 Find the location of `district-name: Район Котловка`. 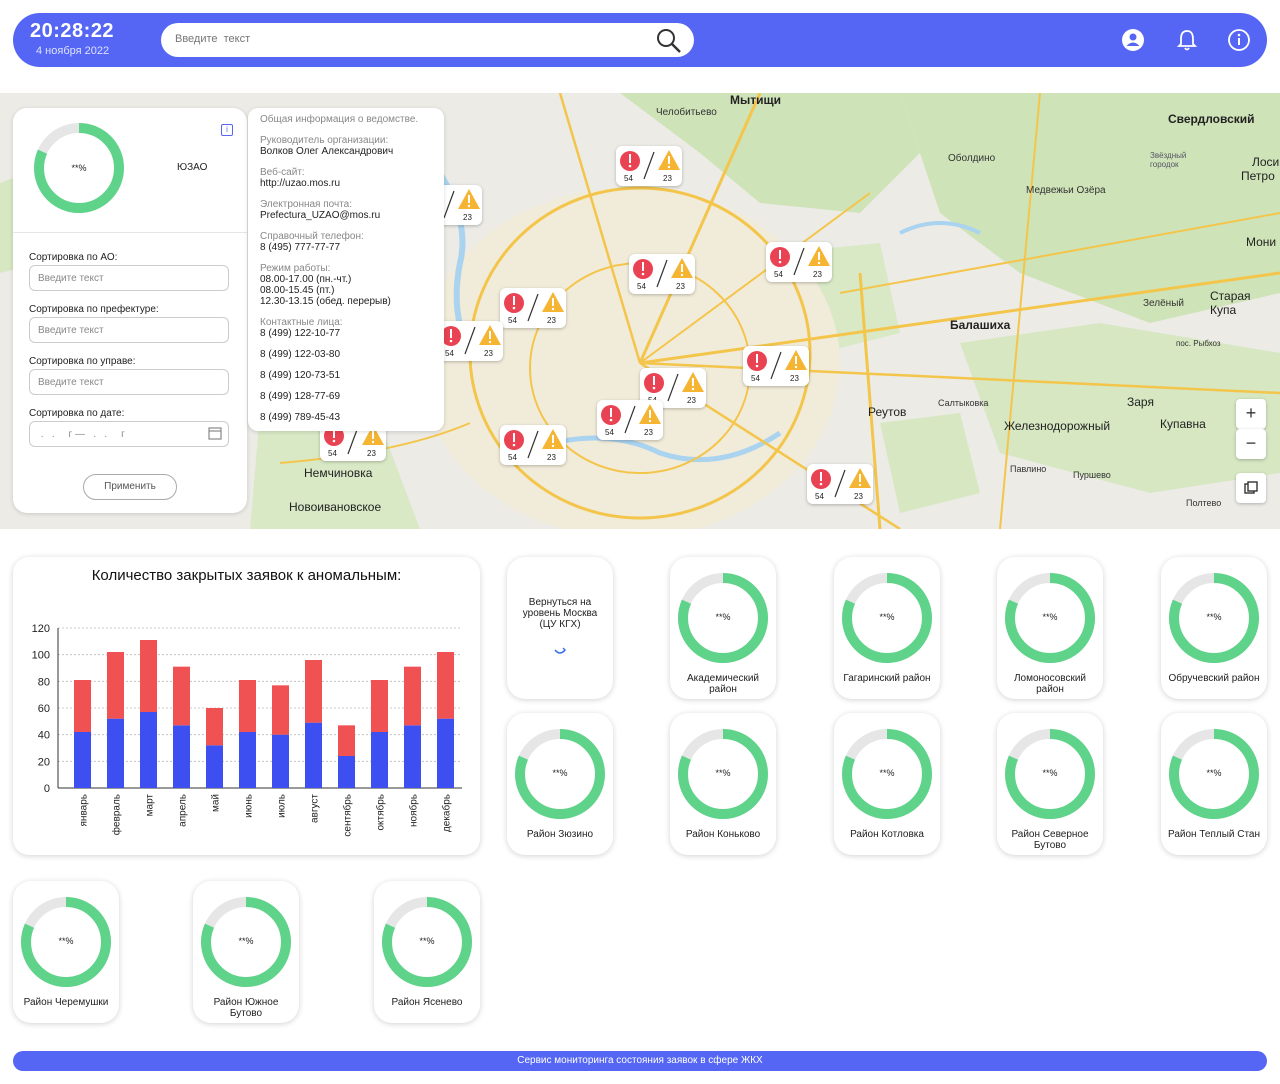

district-name: Район Котловка is located at coordinates (887, 834).